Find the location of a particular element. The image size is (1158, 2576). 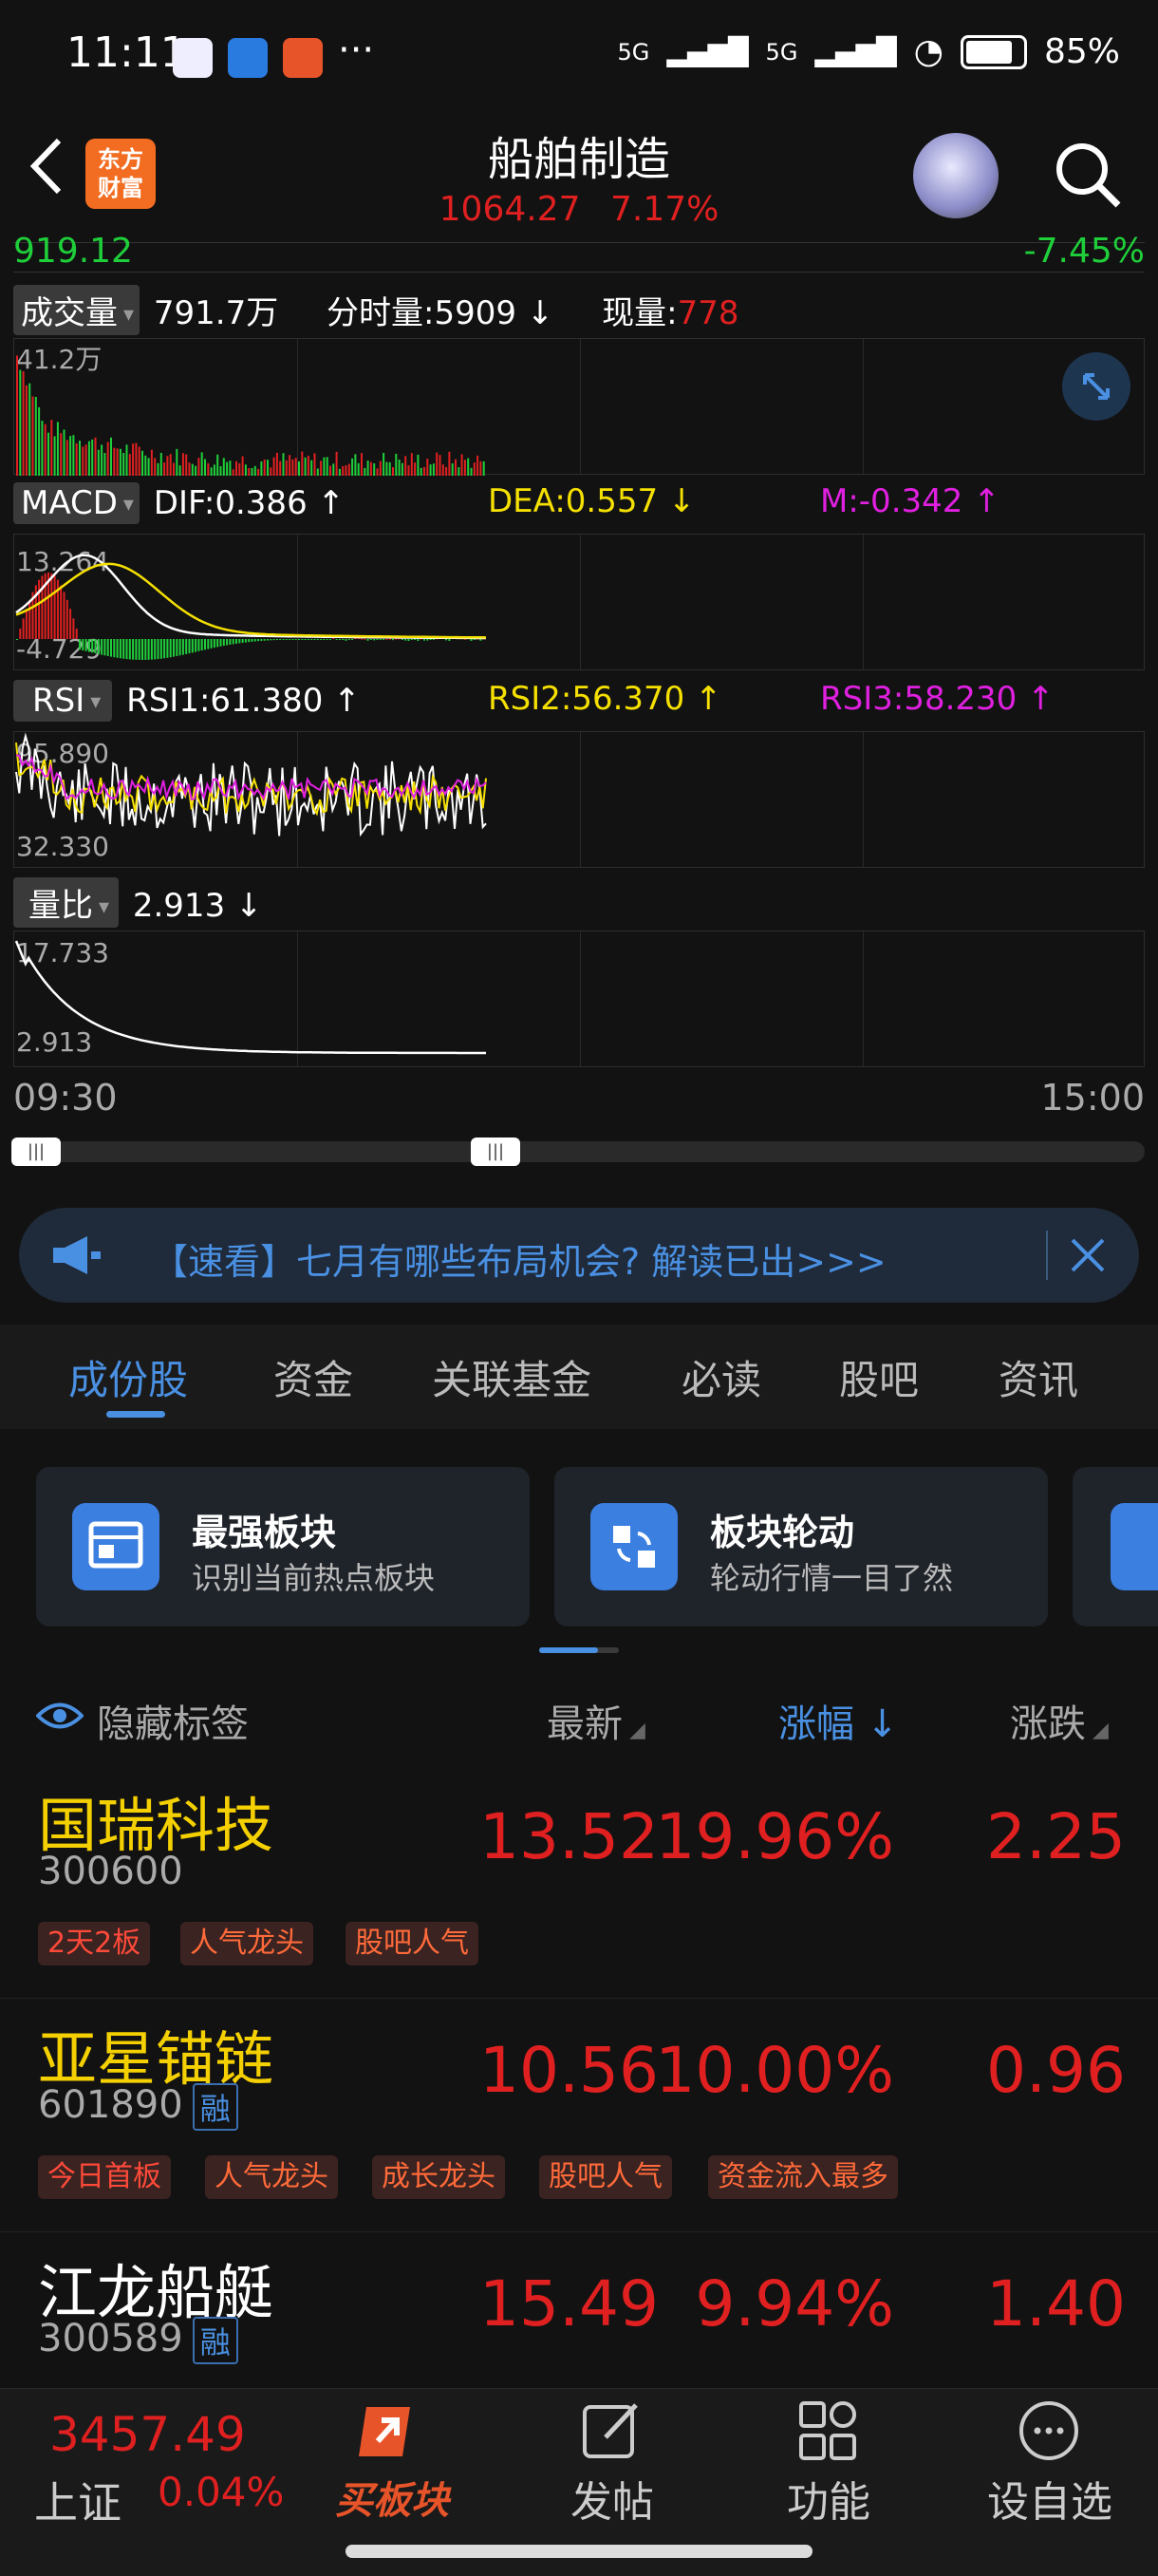

tab-funds: 资金 is located at coordinates (313, 1377).